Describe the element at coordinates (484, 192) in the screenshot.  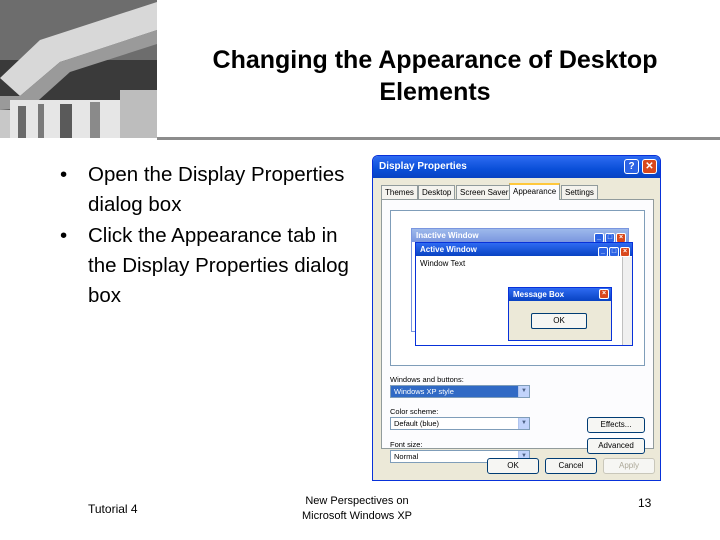
I see `tab-screen-saver: Screen Saver` at that location.